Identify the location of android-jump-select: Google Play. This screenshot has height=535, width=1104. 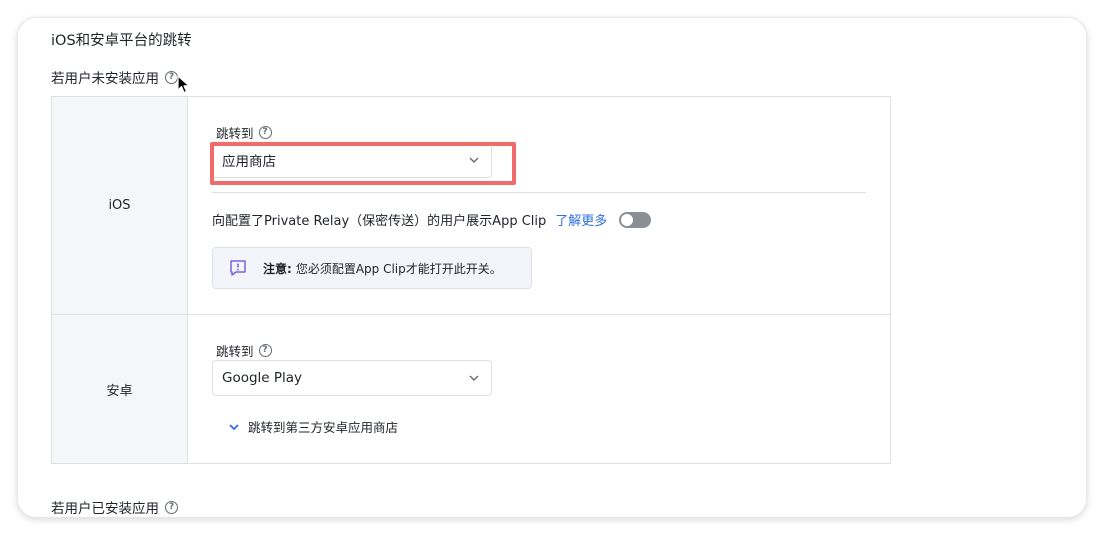
(352, 378).